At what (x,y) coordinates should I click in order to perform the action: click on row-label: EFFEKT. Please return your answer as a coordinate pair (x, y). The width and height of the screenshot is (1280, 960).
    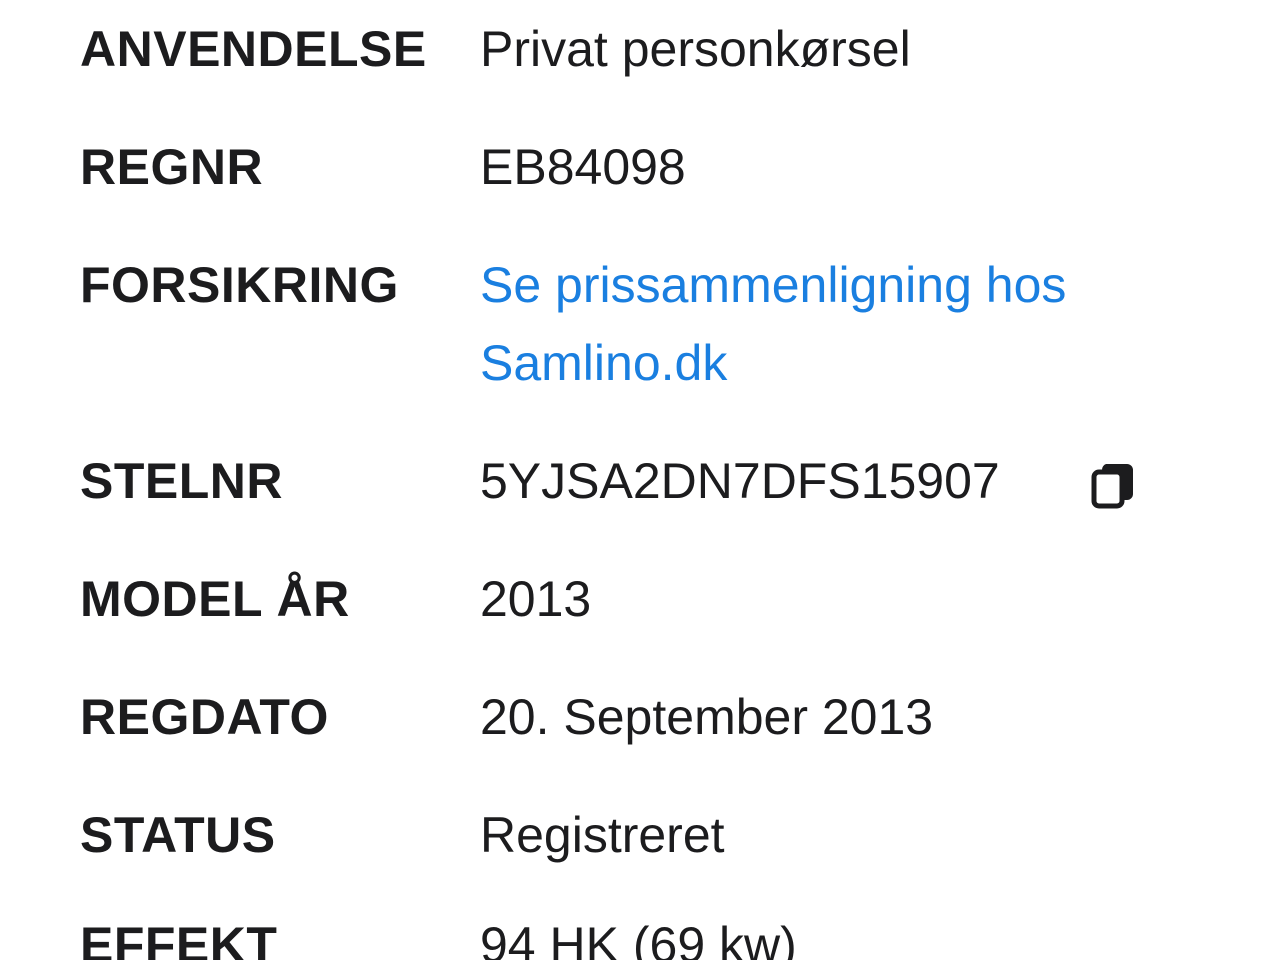
    Looking at the image, I should click on (179, 938).